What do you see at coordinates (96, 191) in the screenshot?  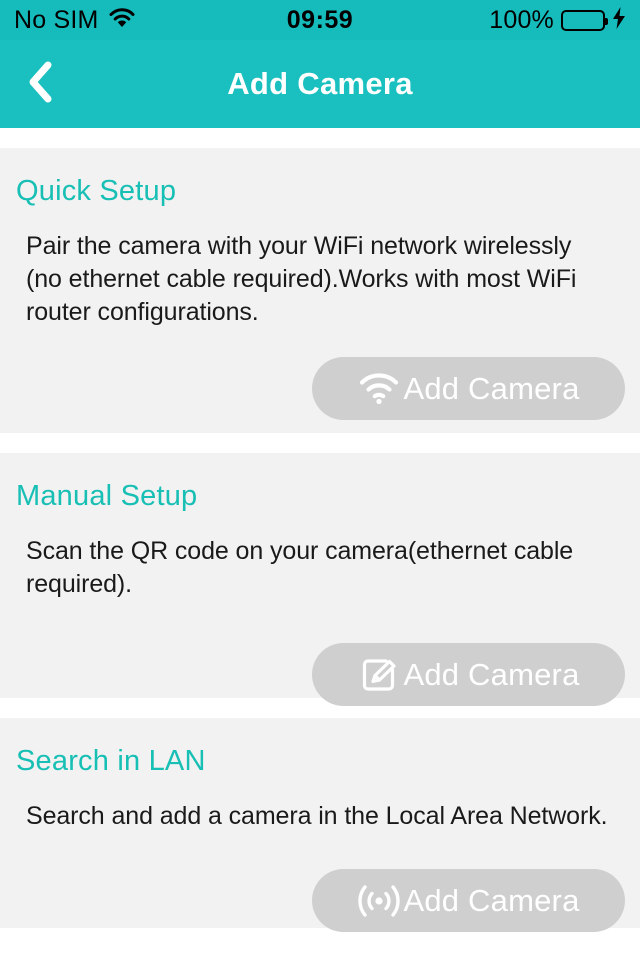 I see `card-heading: Quick Setup` at bounding box center [96, 191].